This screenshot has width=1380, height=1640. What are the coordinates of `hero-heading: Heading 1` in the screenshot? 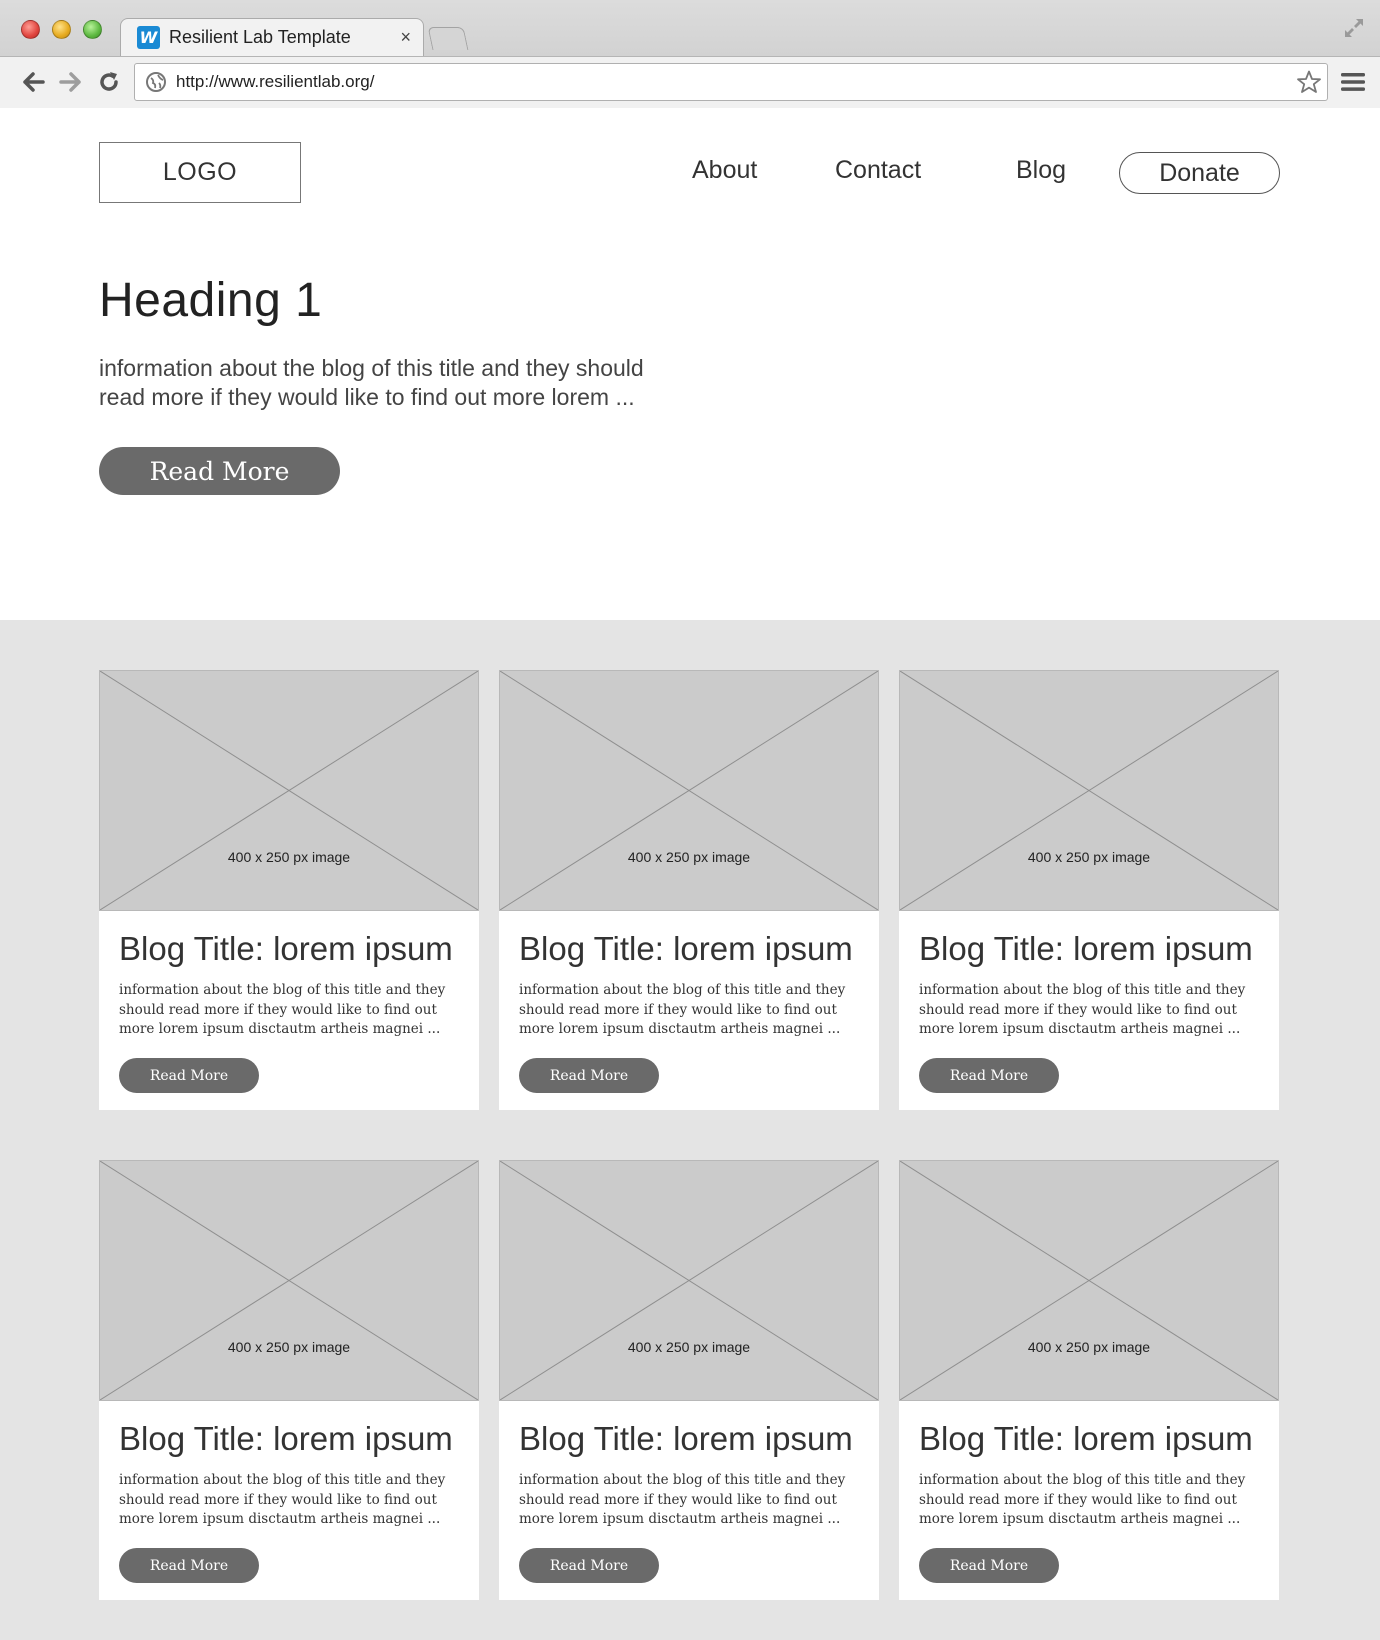 It's located at (211, 300).